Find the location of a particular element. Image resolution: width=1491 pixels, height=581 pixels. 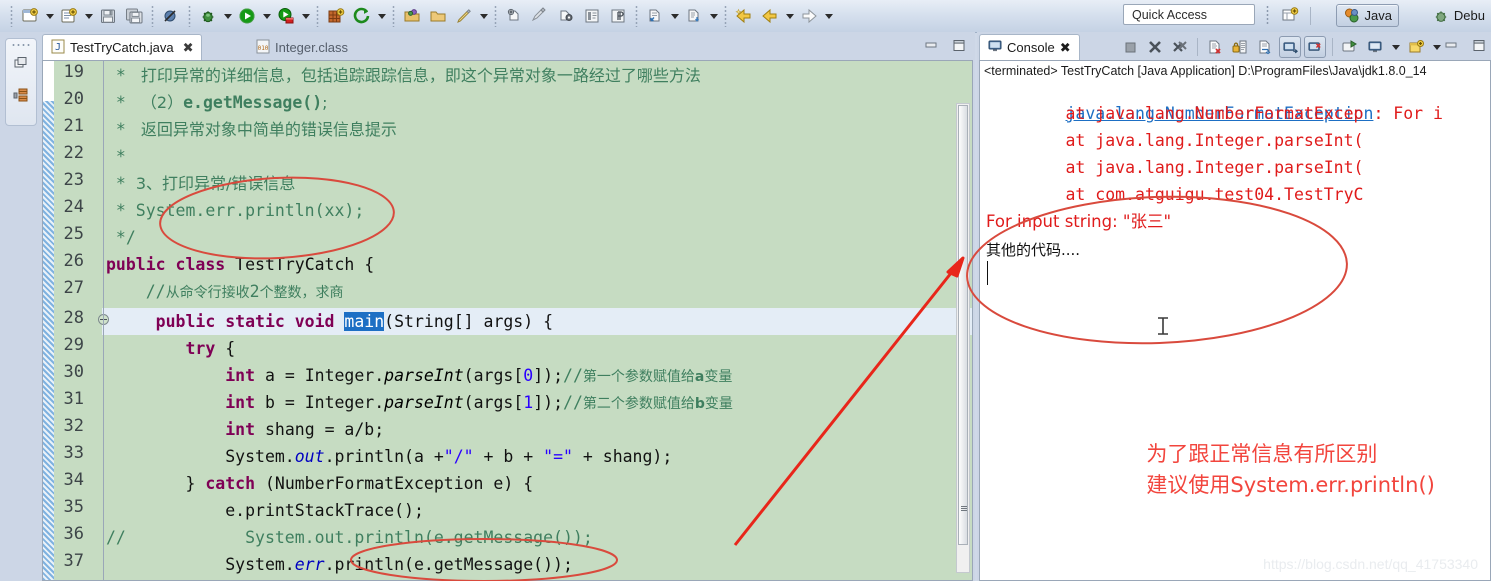

console-toolbar is located at coordinates (1281, 47).